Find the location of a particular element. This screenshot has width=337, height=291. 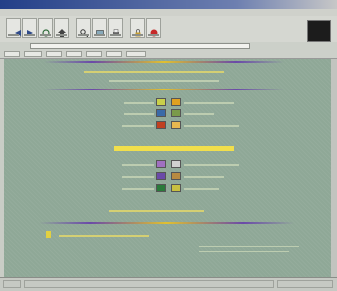

bullet-icon is located at coordinates (48, 234).